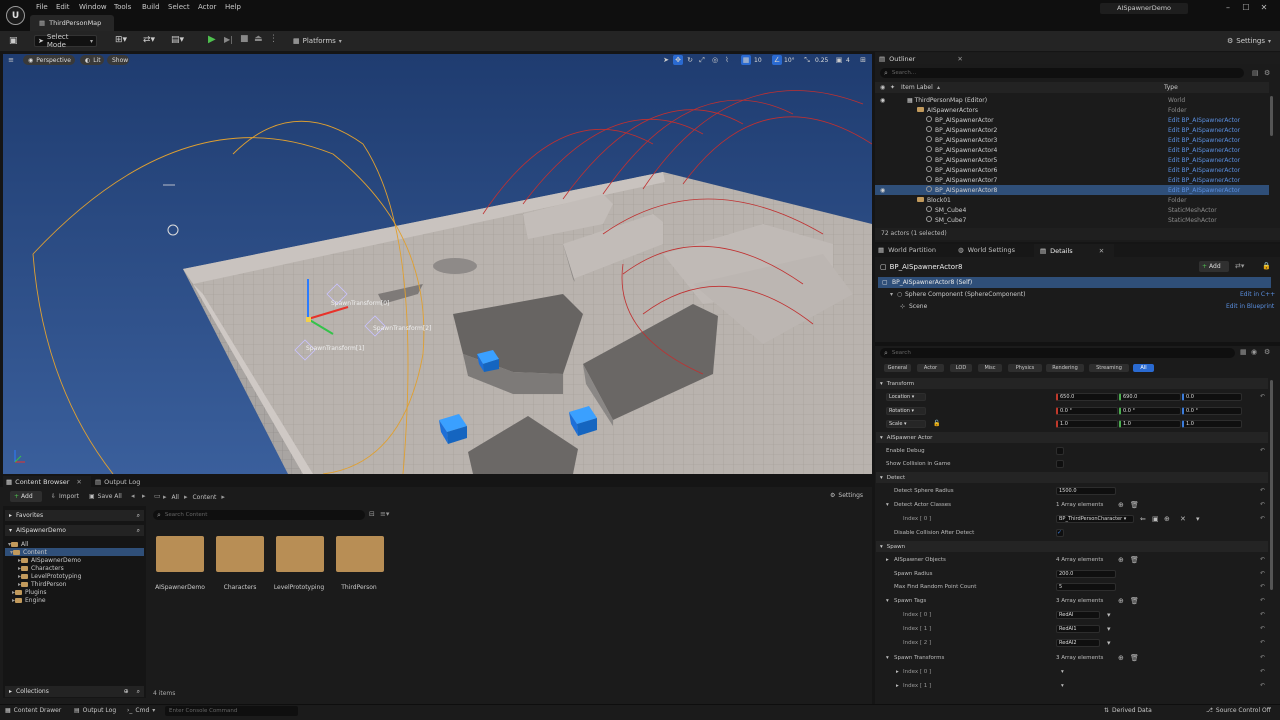 The image size is (1280, 720). What do you see at coordinates (26, 496) in the screenshot?
I see `add-button: + Add` at bounding box center [26, 496].